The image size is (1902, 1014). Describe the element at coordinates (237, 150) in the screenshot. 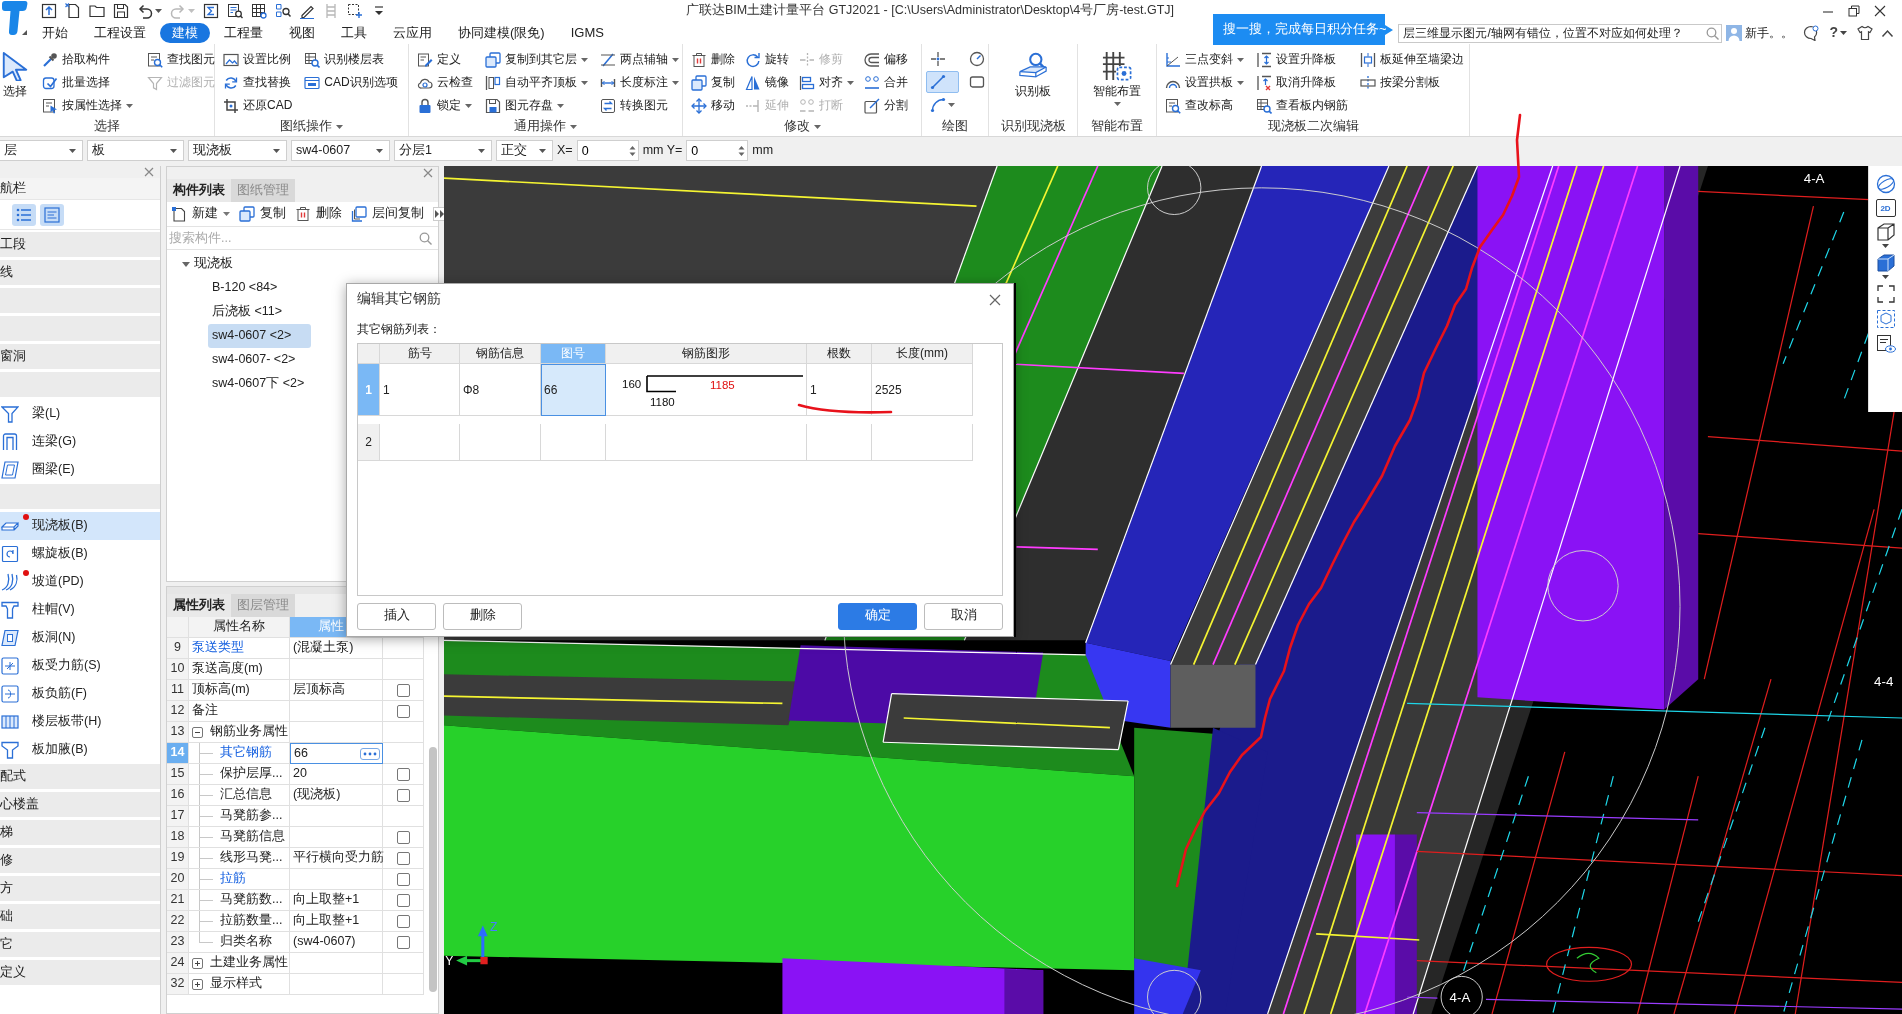

I see `dropdown: 现浇板` at that location.